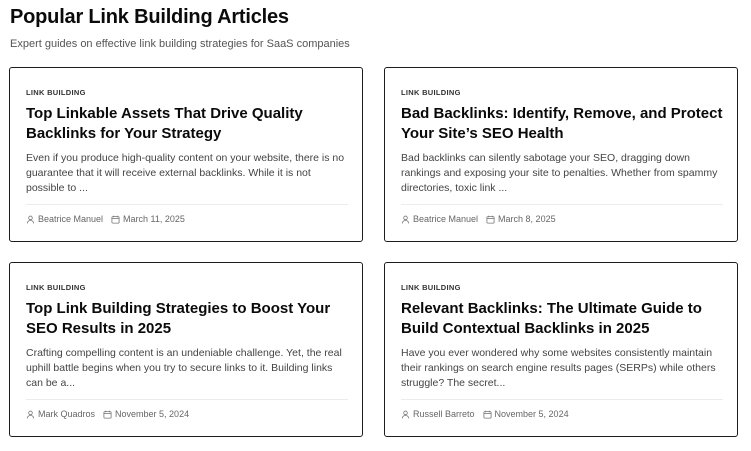 The width and height of the screenshot is (751, 451). I want to click on article-date: March 11, 2025, so click(154, 219).